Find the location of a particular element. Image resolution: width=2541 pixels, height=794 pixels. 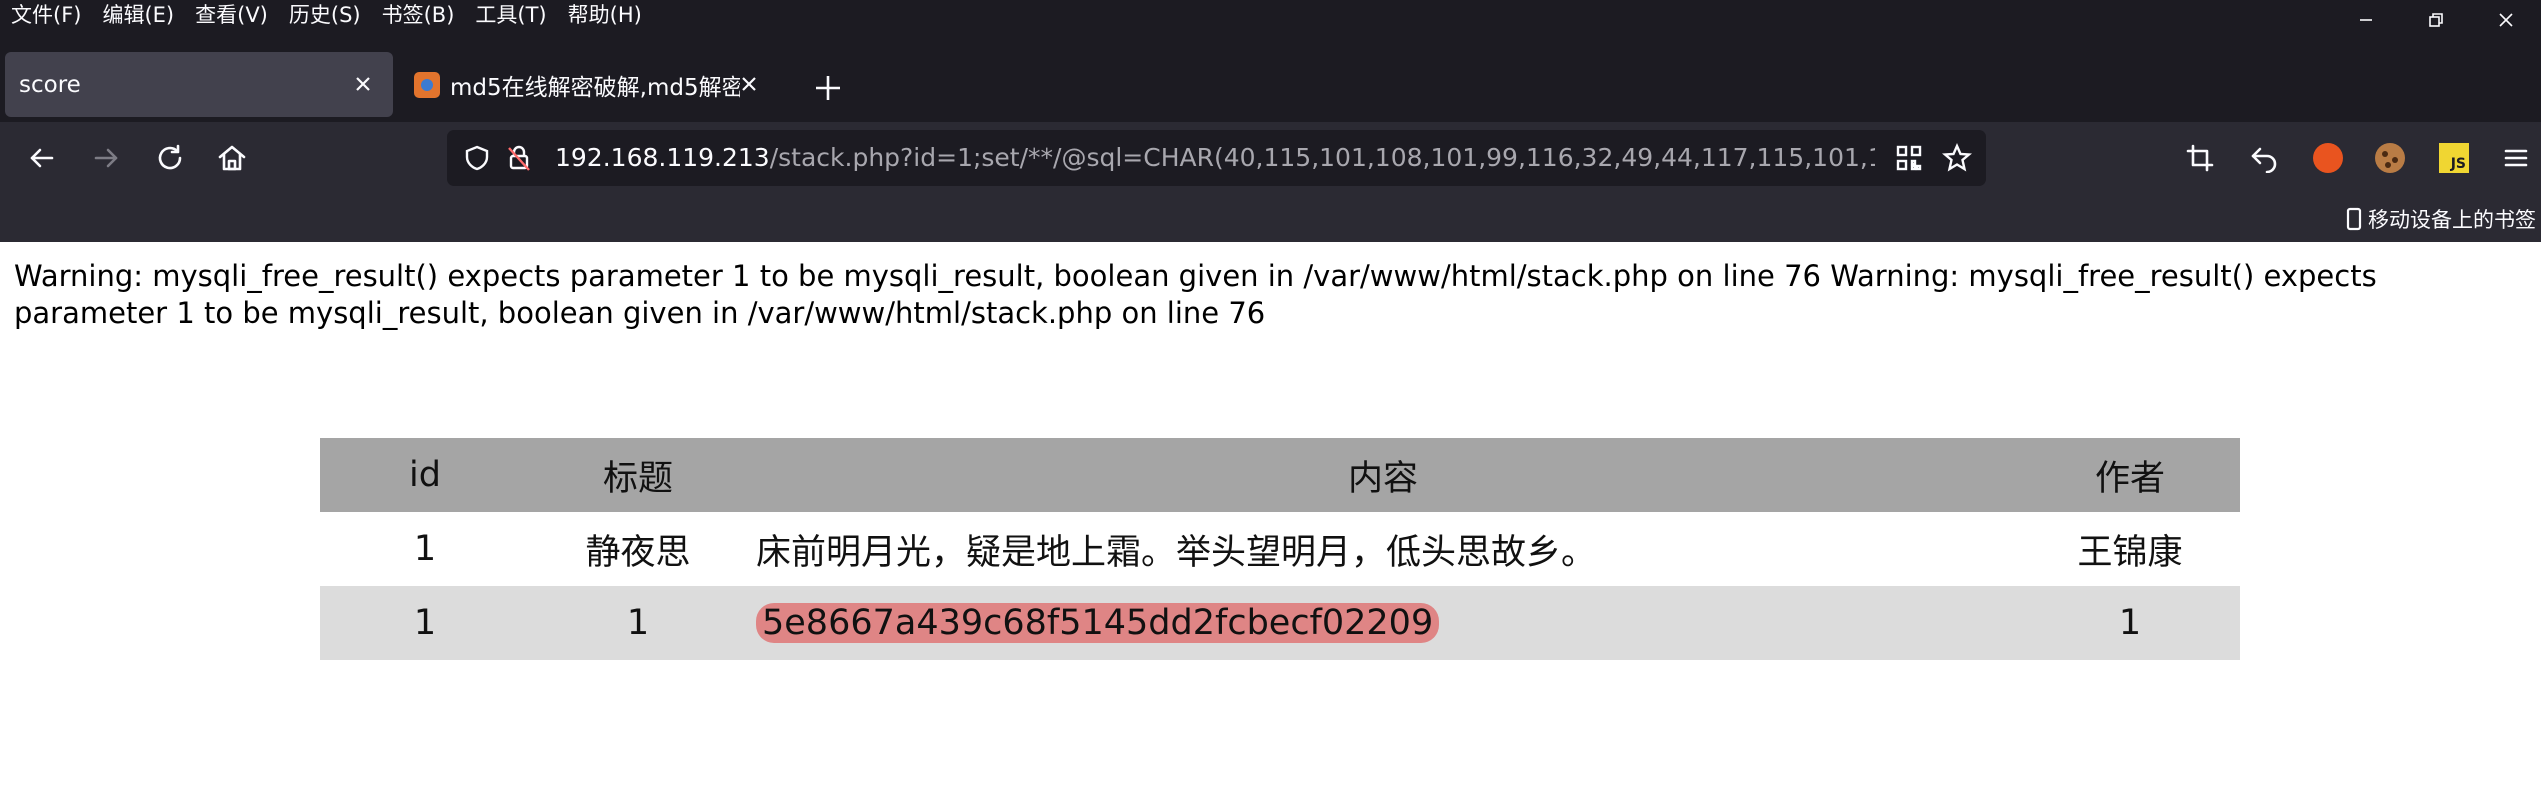

home-button is located at coordinates (232, 158).